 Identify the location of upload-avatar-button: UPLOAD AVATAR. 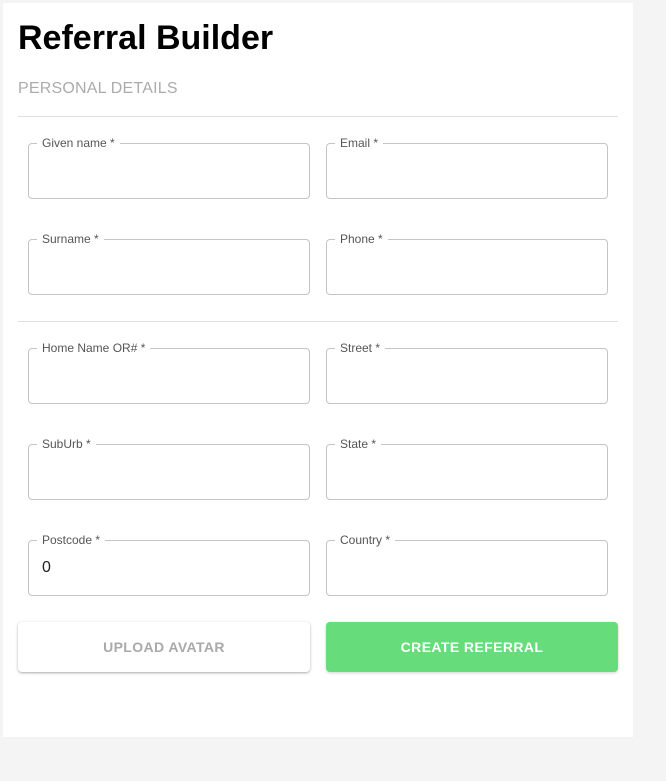
(164, 647).